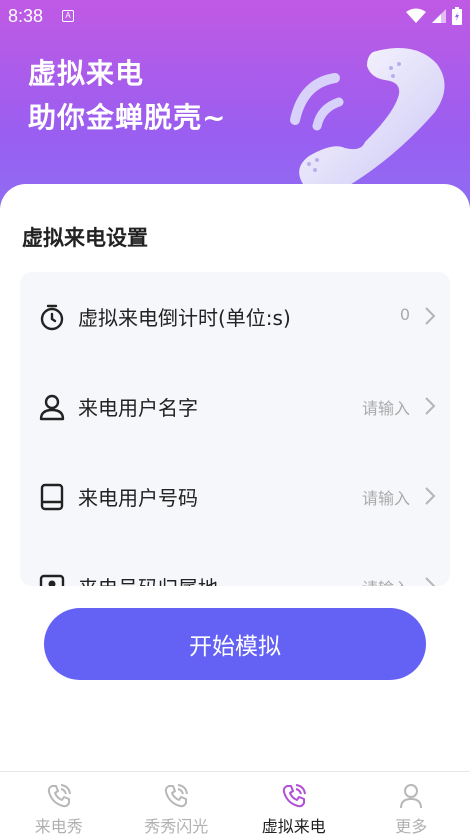 Image resolution: width=470 pixels, height=835 pixels. What do you see at coordinates (26, 16) in the screenshot?
I see `status-time: 8:38` at bounding box center [26, 16].